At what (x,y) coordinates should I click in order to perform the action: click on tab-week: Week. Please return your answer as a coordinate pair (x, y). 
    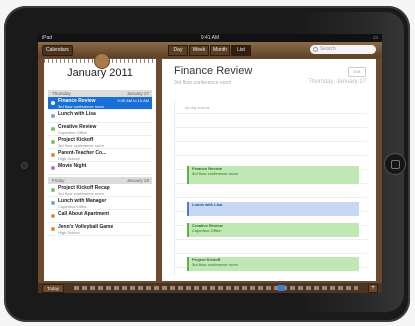
    Looking at the image, I should click on (199, 50).